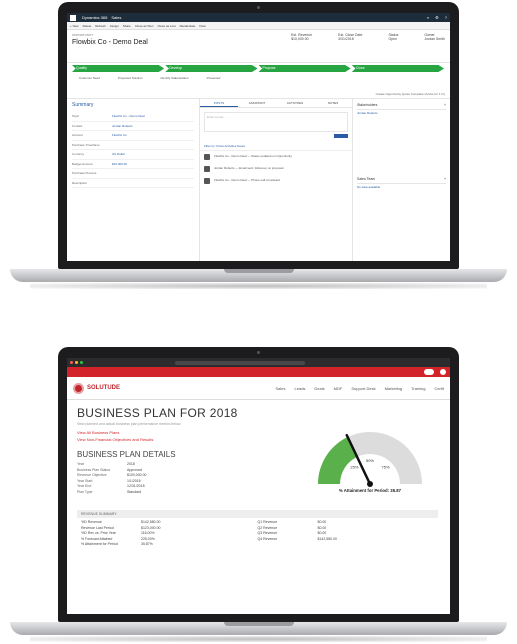 The height and width of the screenshot is (644, 517). I want to click on header-stat-value: Open, so click(392, 39).